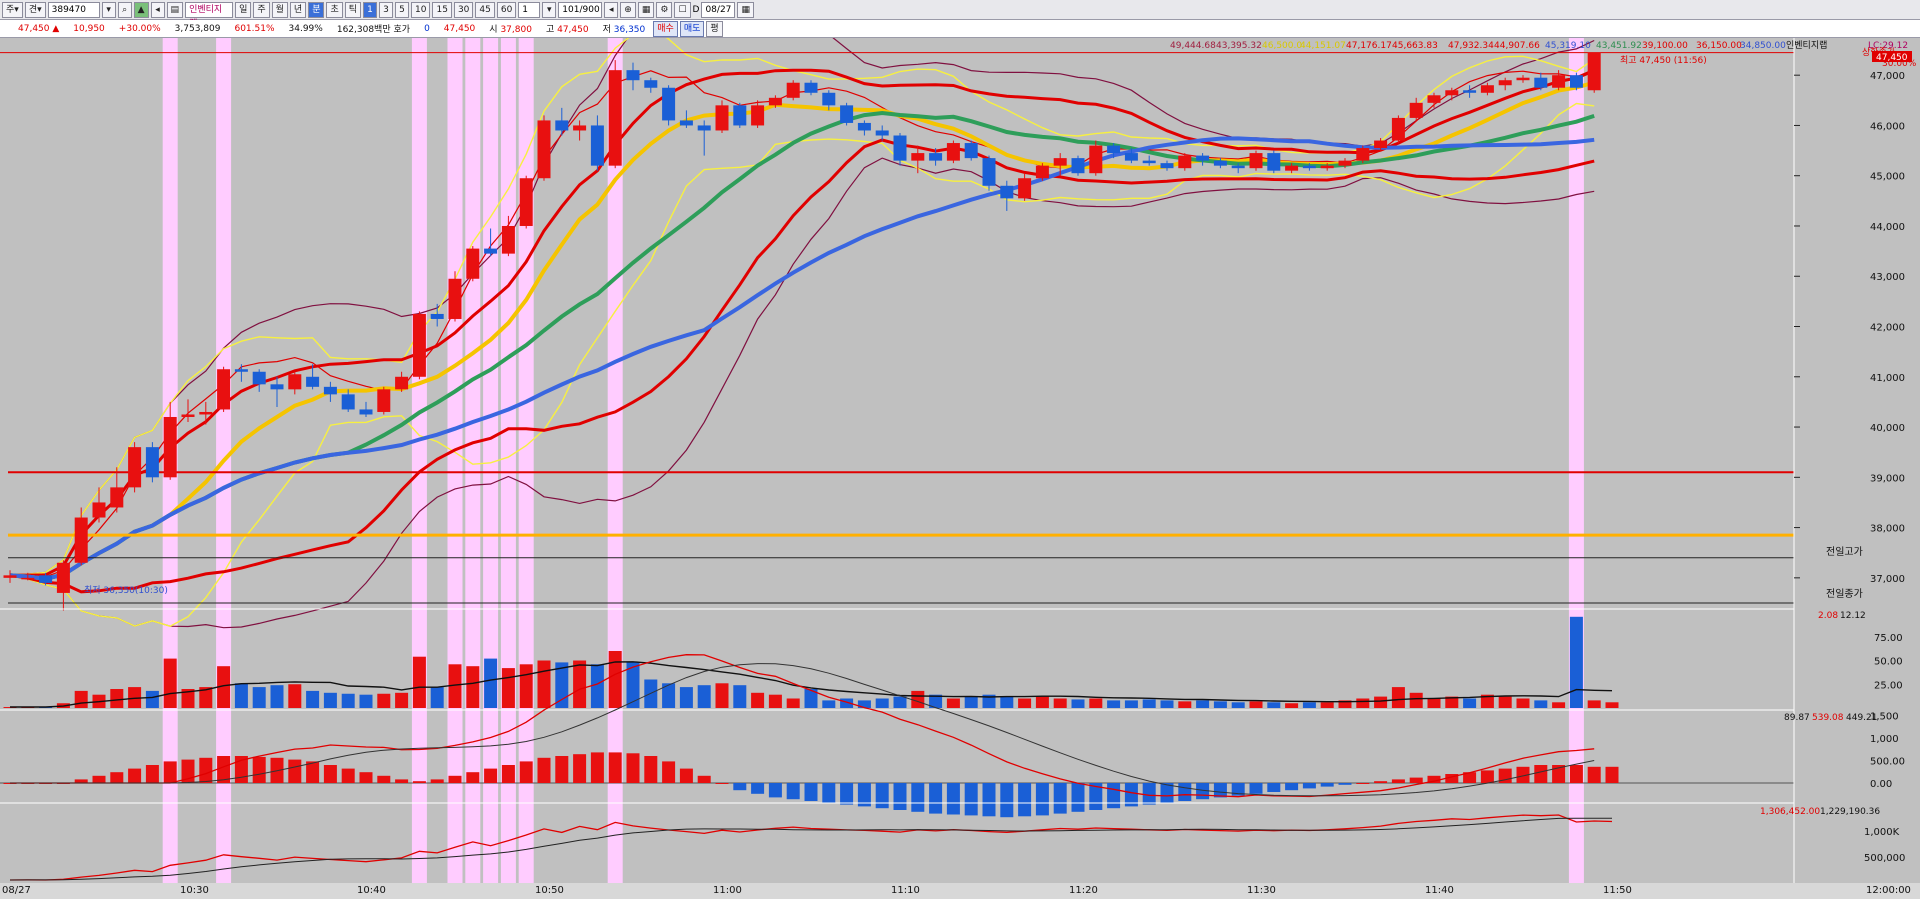 The image size is (1920, 899). Describe the element at coordinates (334, 9) in the screenshot. I see `period-second-button: 초` at that location.